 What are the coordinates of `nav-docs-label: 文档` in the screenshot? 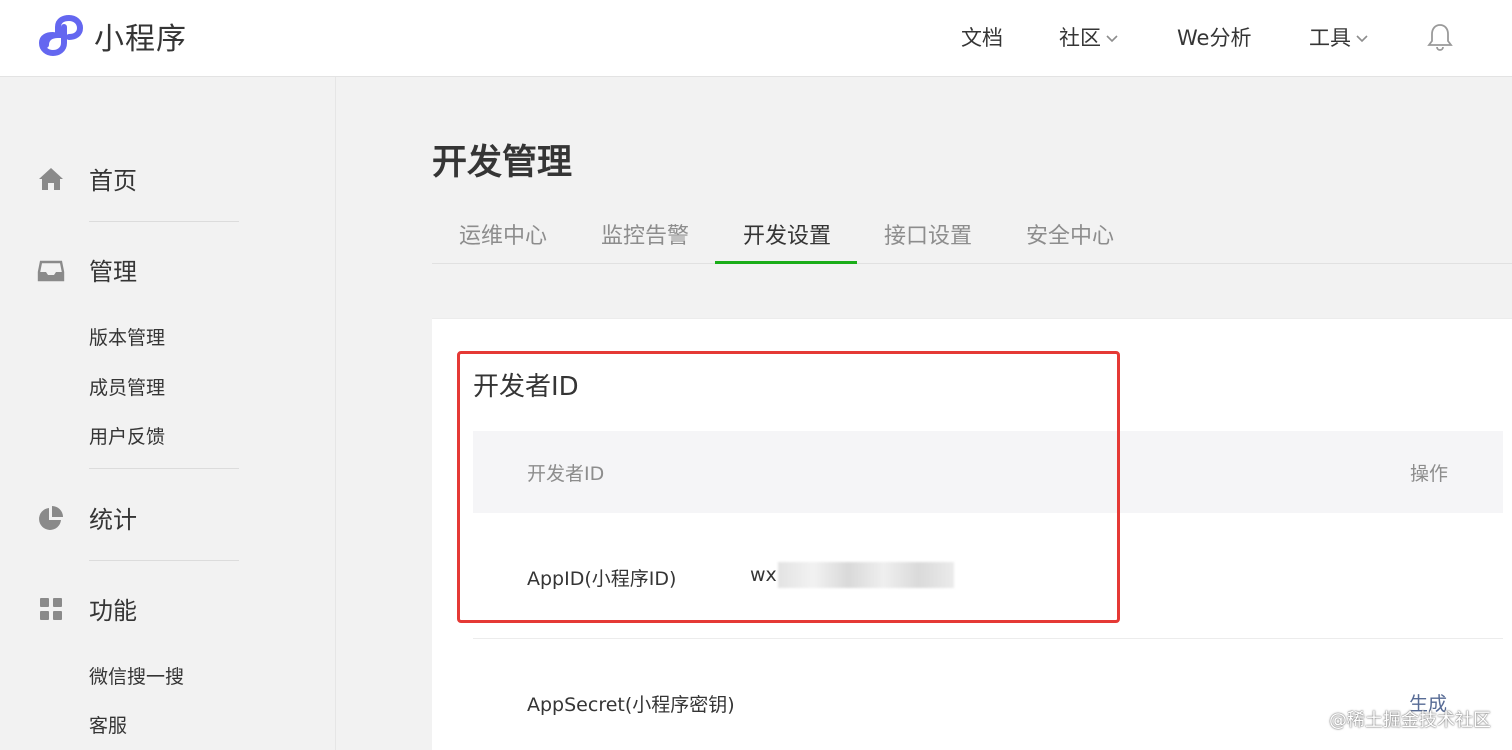 It's located at (982, 38).